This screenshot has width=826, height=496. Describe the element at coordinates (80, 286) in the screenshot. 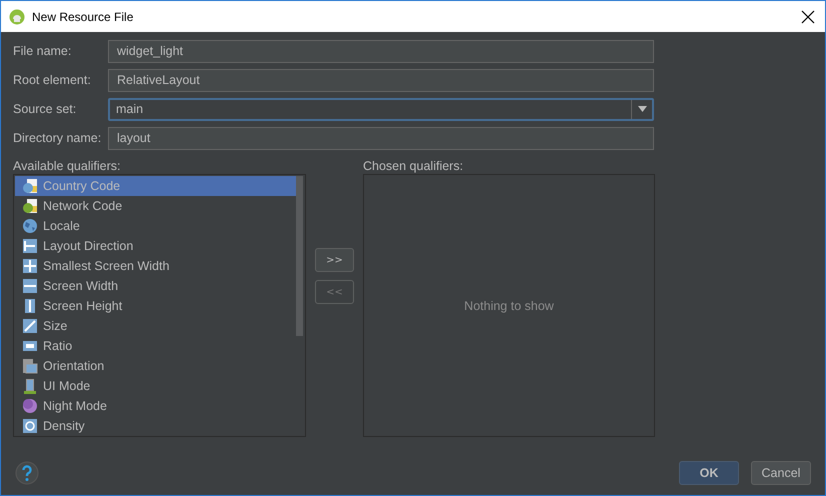

I see `item-label: Screen Width` at that location.